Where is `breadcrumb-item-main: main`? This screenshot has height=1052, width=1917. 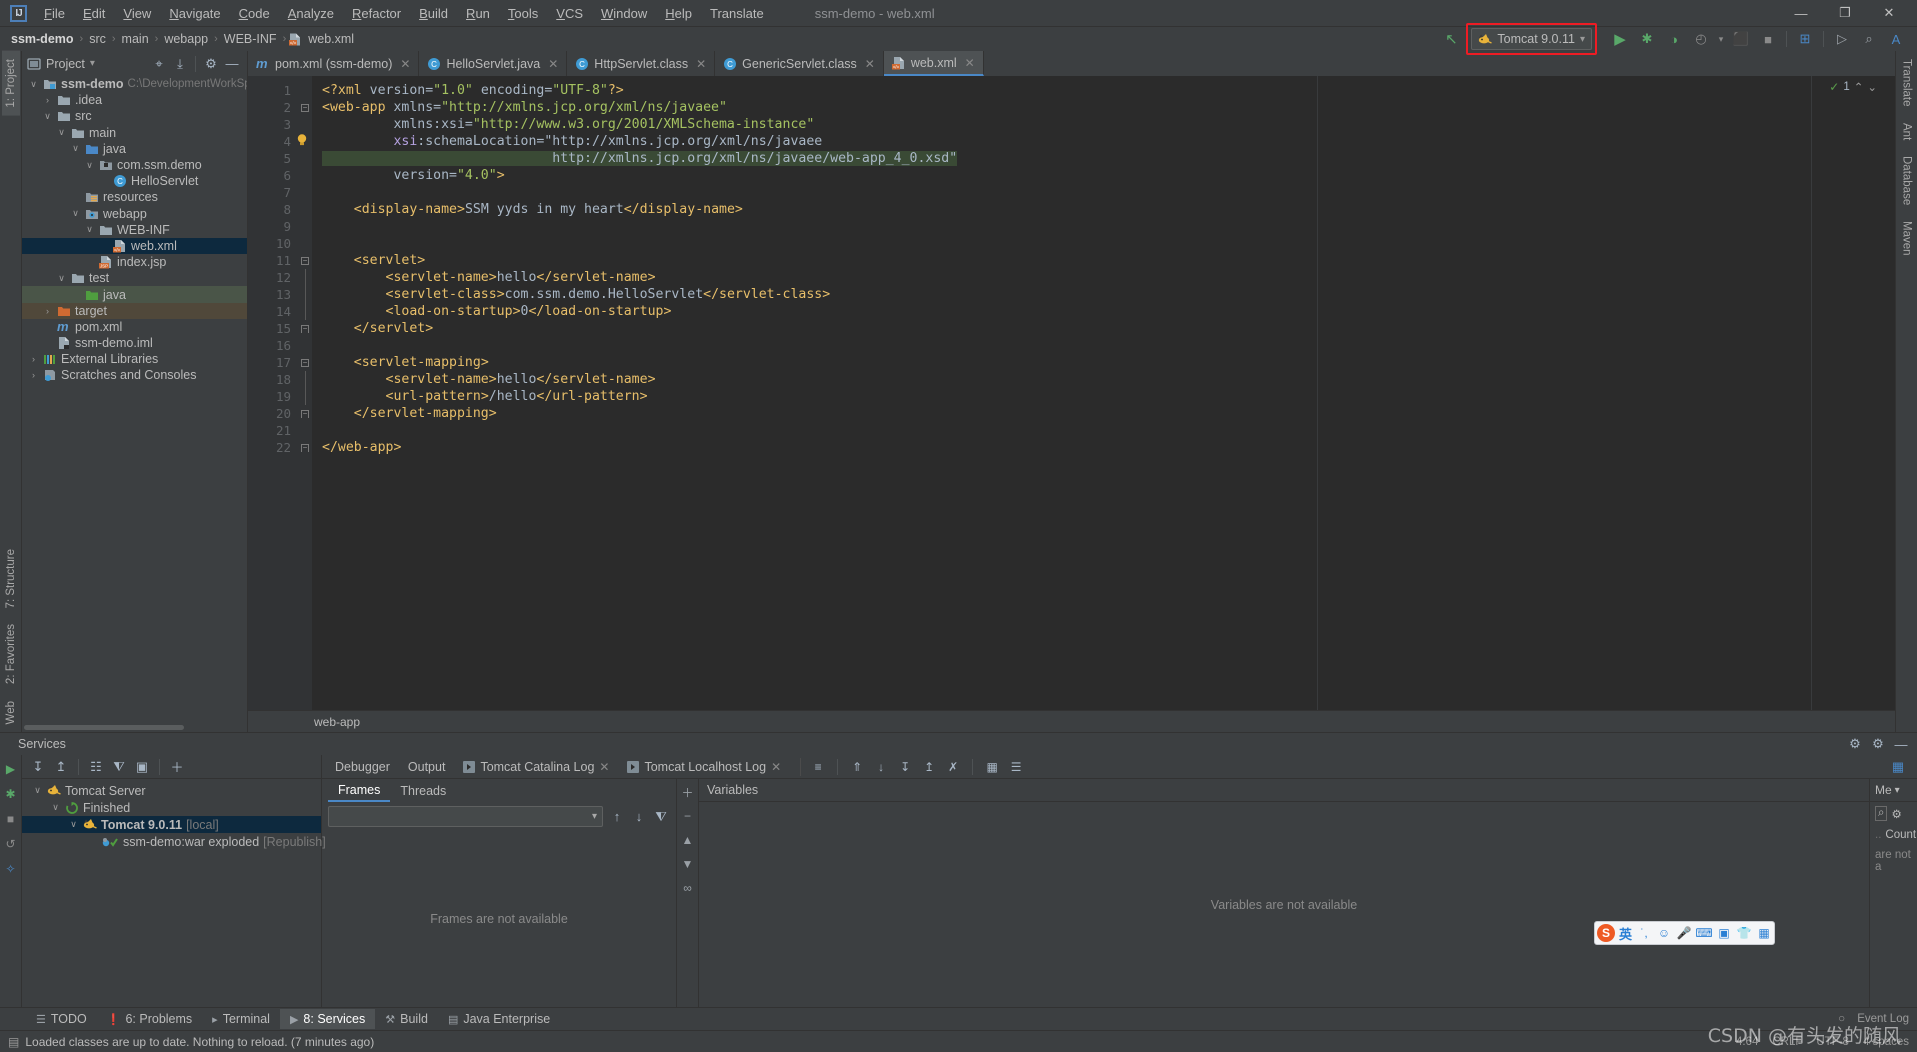 breadcrumb-item-main: main is located at coordinates (135, 39).